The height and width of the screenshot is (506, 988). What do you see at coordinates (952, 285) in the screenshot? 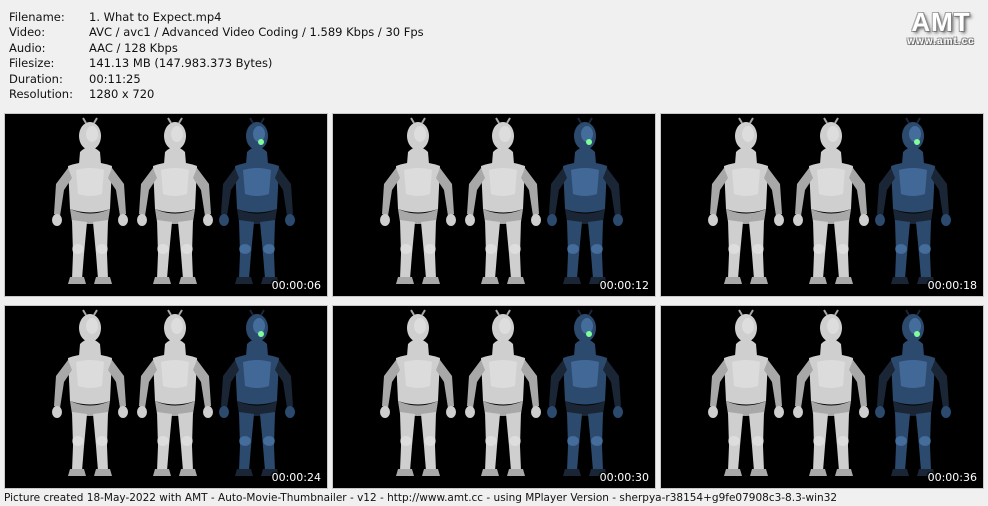
I see `timestamp: 00:00:18` at bounding box center [952, 285].